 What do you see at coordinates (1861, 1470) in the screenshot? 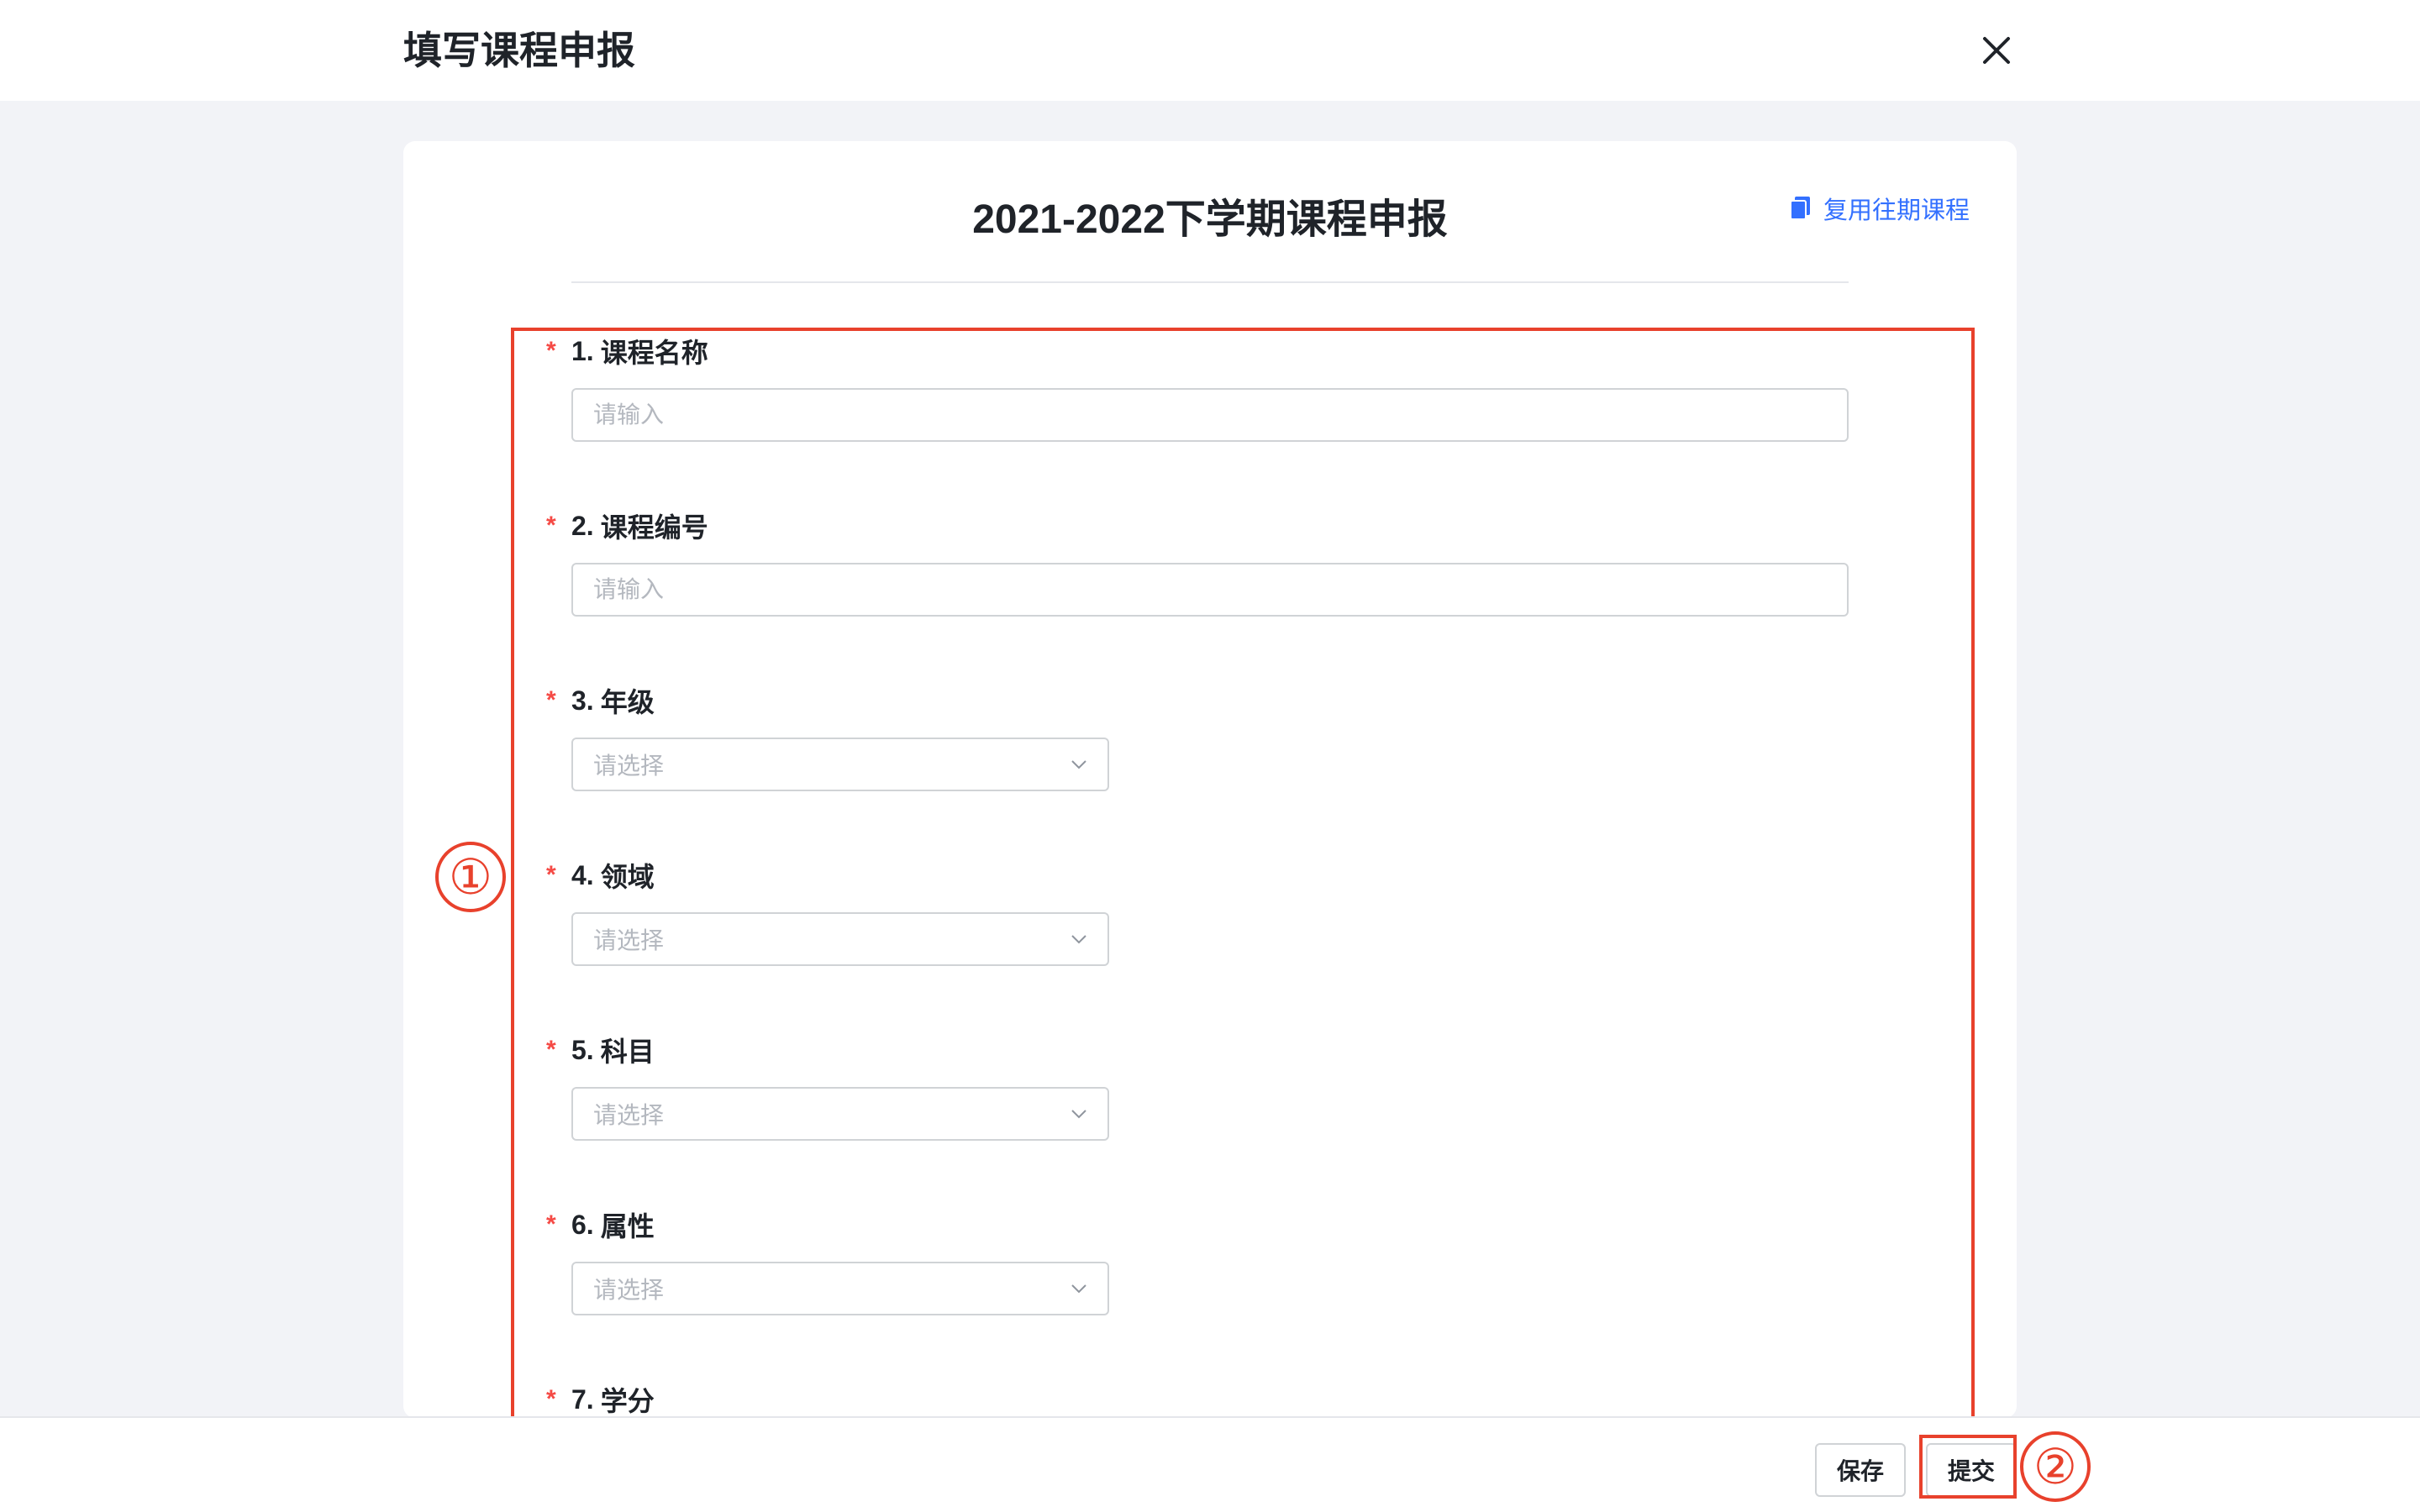
I see `save-button: 保存` at bounding box center [1861, 1470].